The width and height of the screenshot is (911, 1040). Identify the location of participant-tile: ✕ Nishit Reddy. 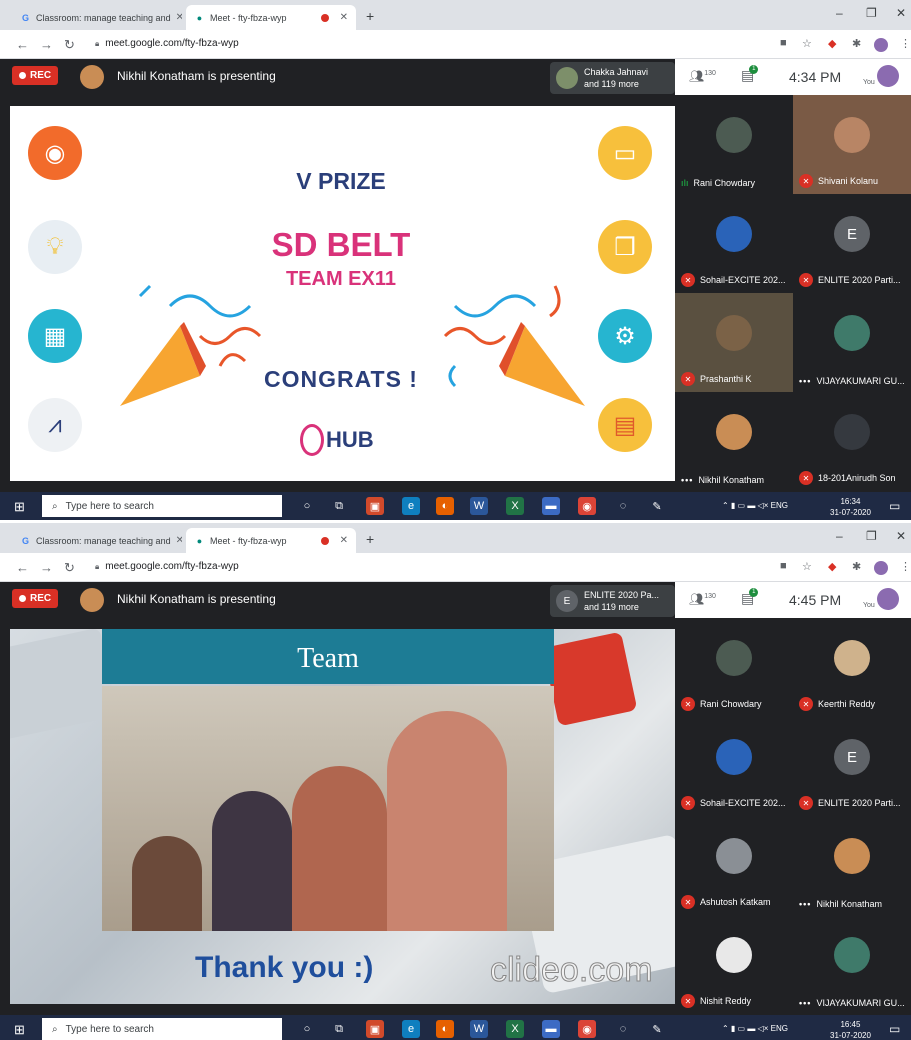
(734, 964).